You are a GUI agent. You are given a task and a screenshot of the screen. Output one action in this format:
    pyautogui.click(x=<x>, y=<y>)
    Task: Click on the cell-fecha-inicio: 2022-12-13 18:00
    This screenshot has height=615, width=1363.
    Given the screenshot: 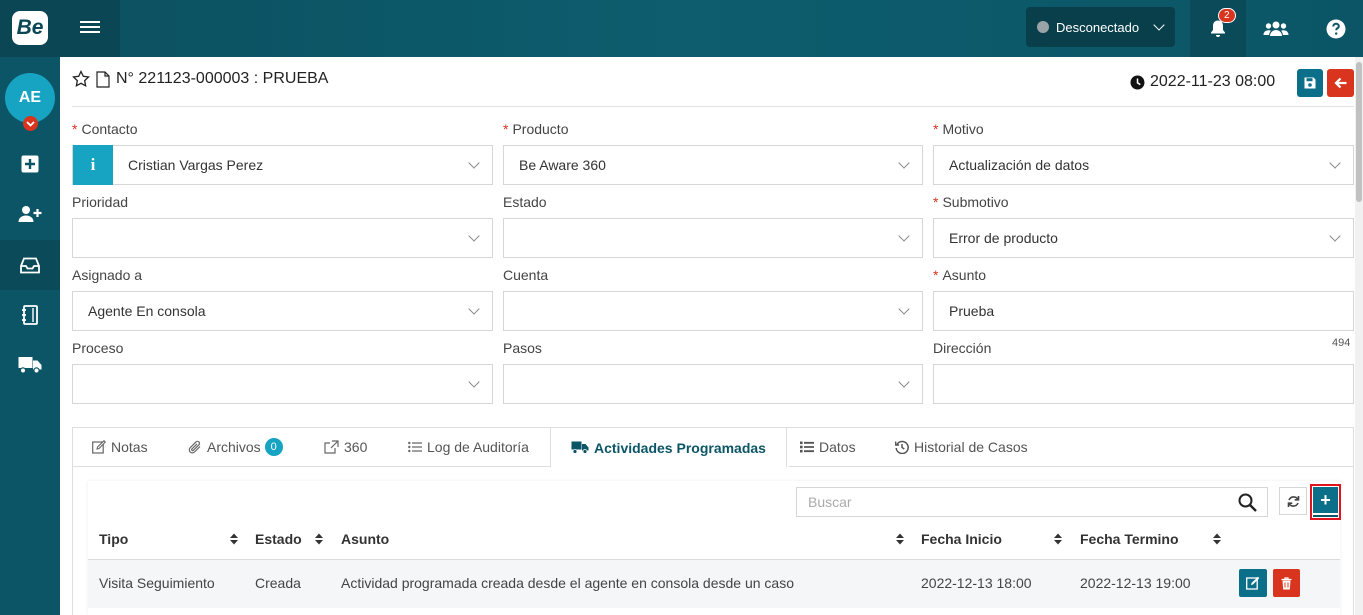 What is the action you would take?
    pyautogui.click(x=976, y=583)
    